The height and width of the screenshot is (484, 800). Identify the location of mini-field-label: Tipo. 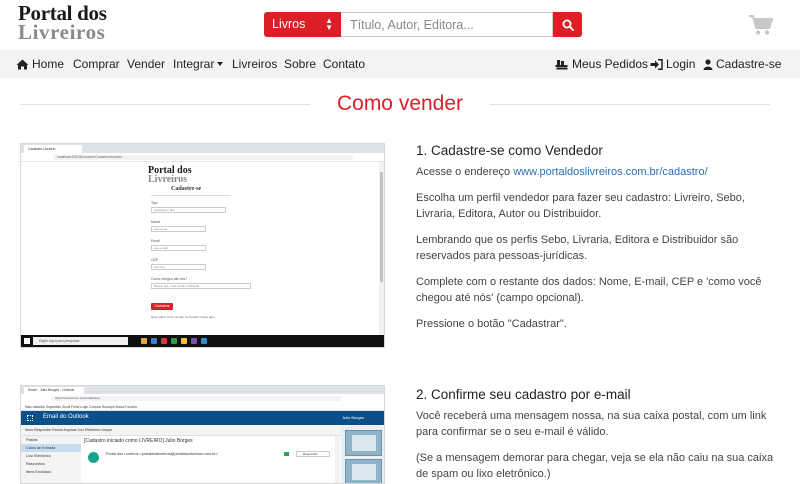
(154, 203).